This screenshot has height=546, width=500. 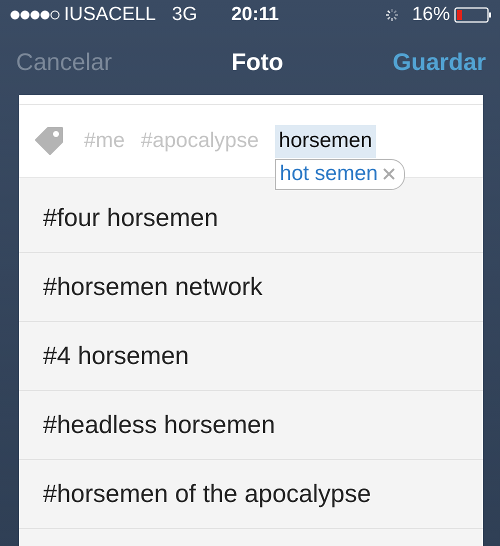 I want to click on activity-spinner-icon, so click(x=392, y=15).